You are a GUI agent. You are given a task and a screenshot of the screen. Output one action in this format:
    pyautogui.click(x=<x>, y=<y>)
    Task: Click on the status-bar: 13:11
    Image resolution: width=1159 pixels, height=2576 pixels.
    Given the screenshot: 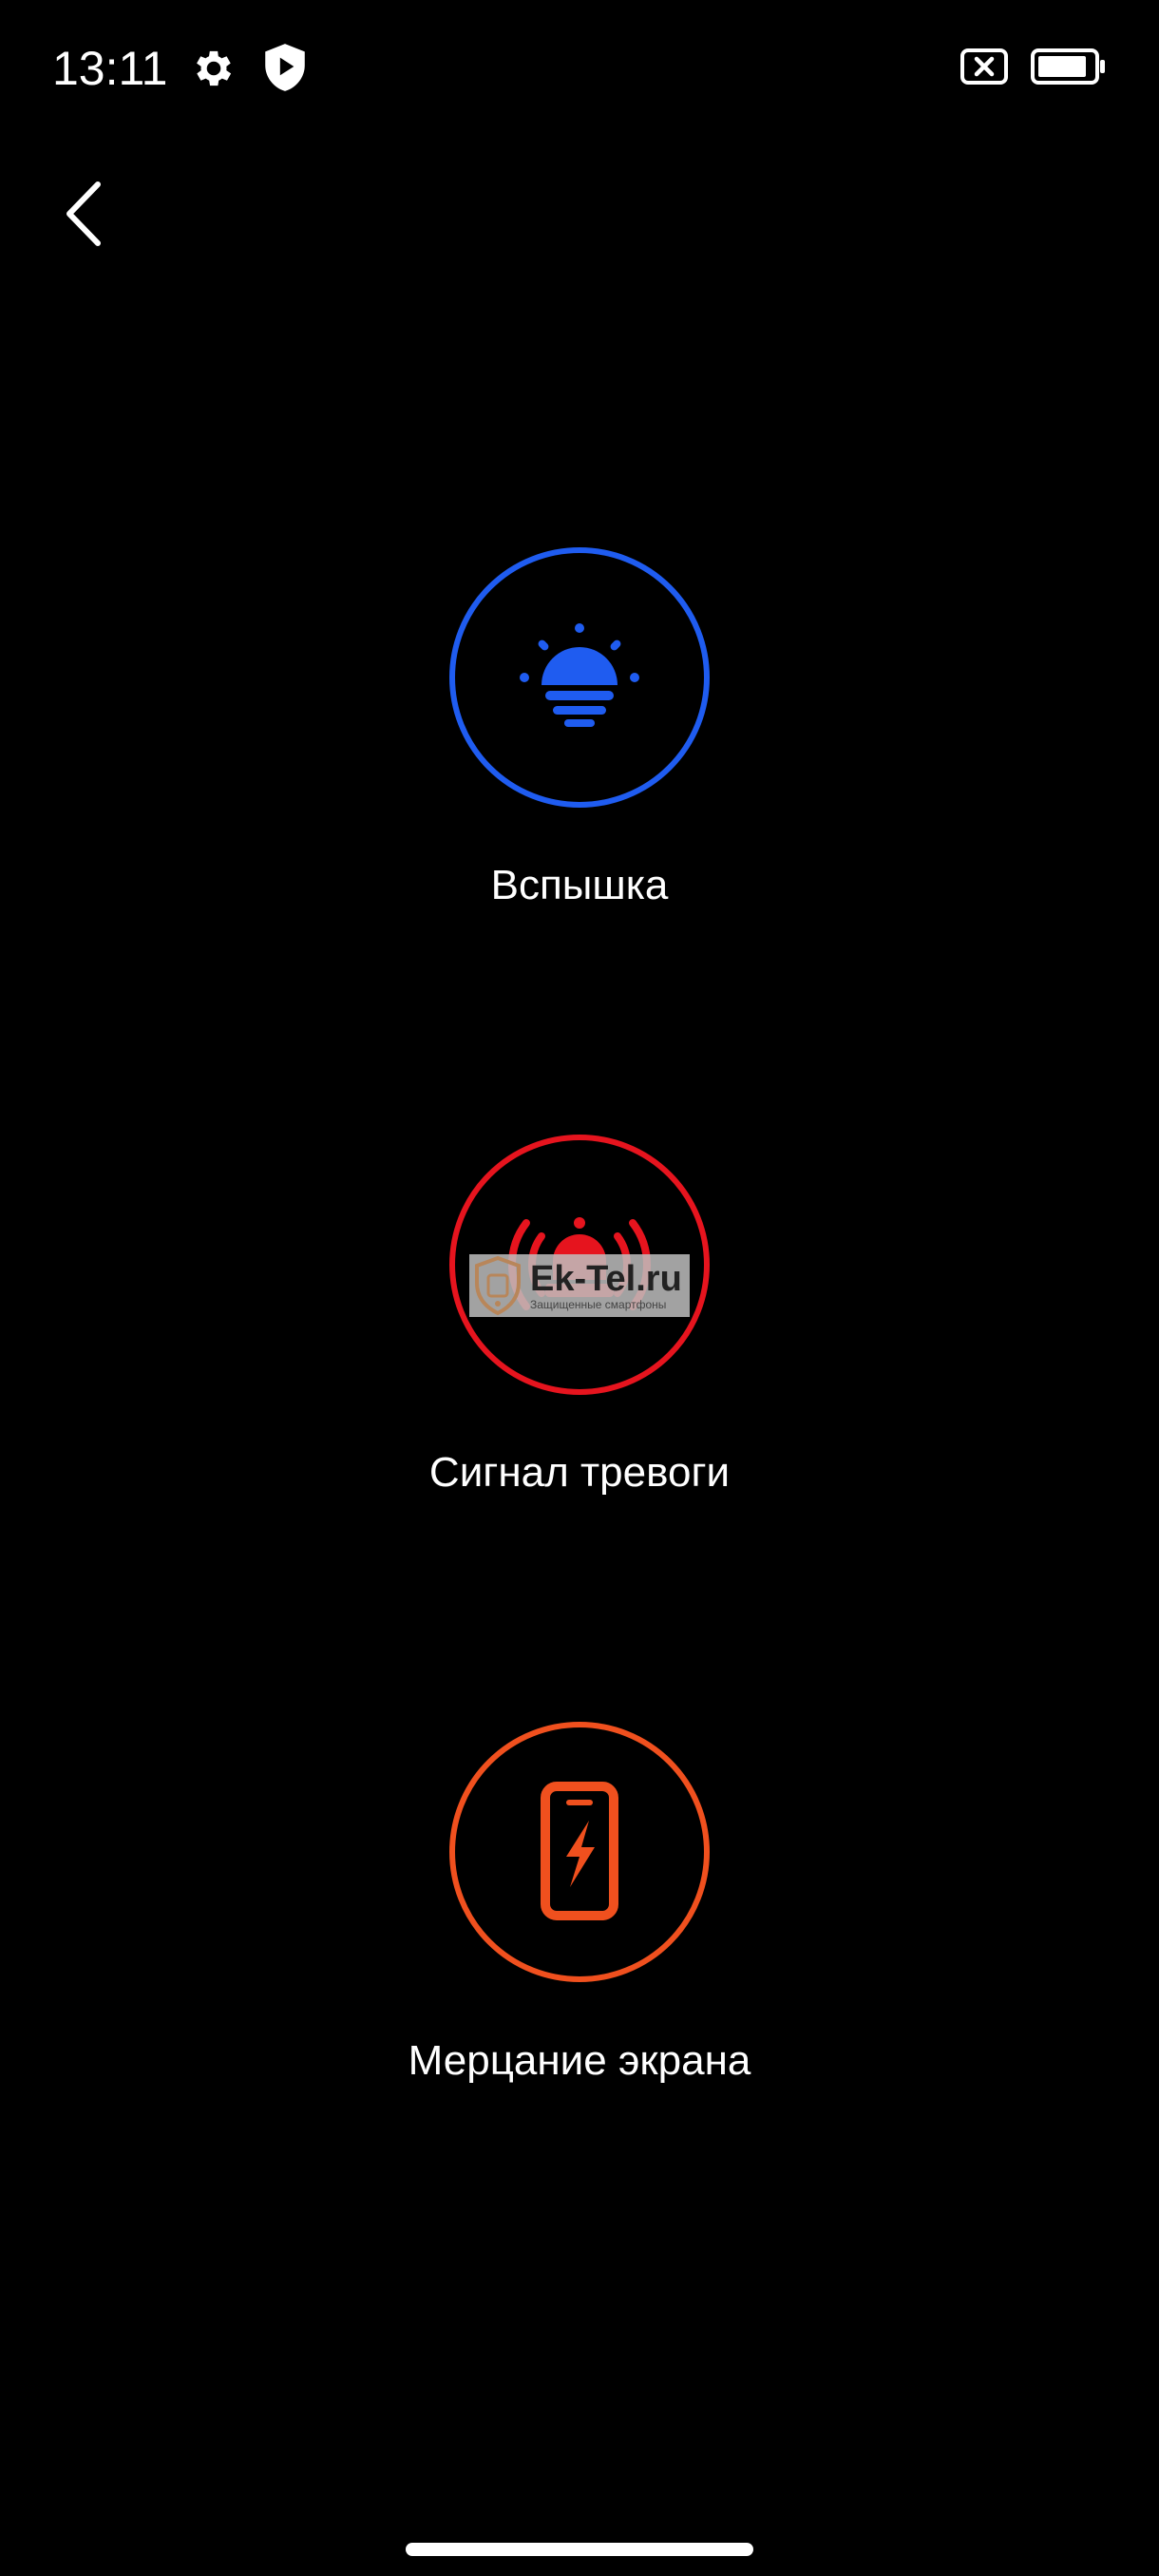 What is the action you would take?
    pyautogui.click(x=579, y=66)
    